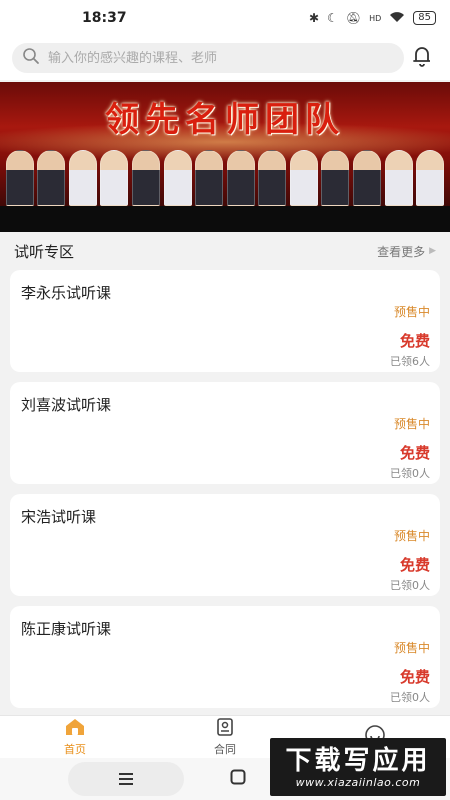  I want to click on course-card: 陈正康试听课 预售中 免费 已领0人, so click(225, 657).